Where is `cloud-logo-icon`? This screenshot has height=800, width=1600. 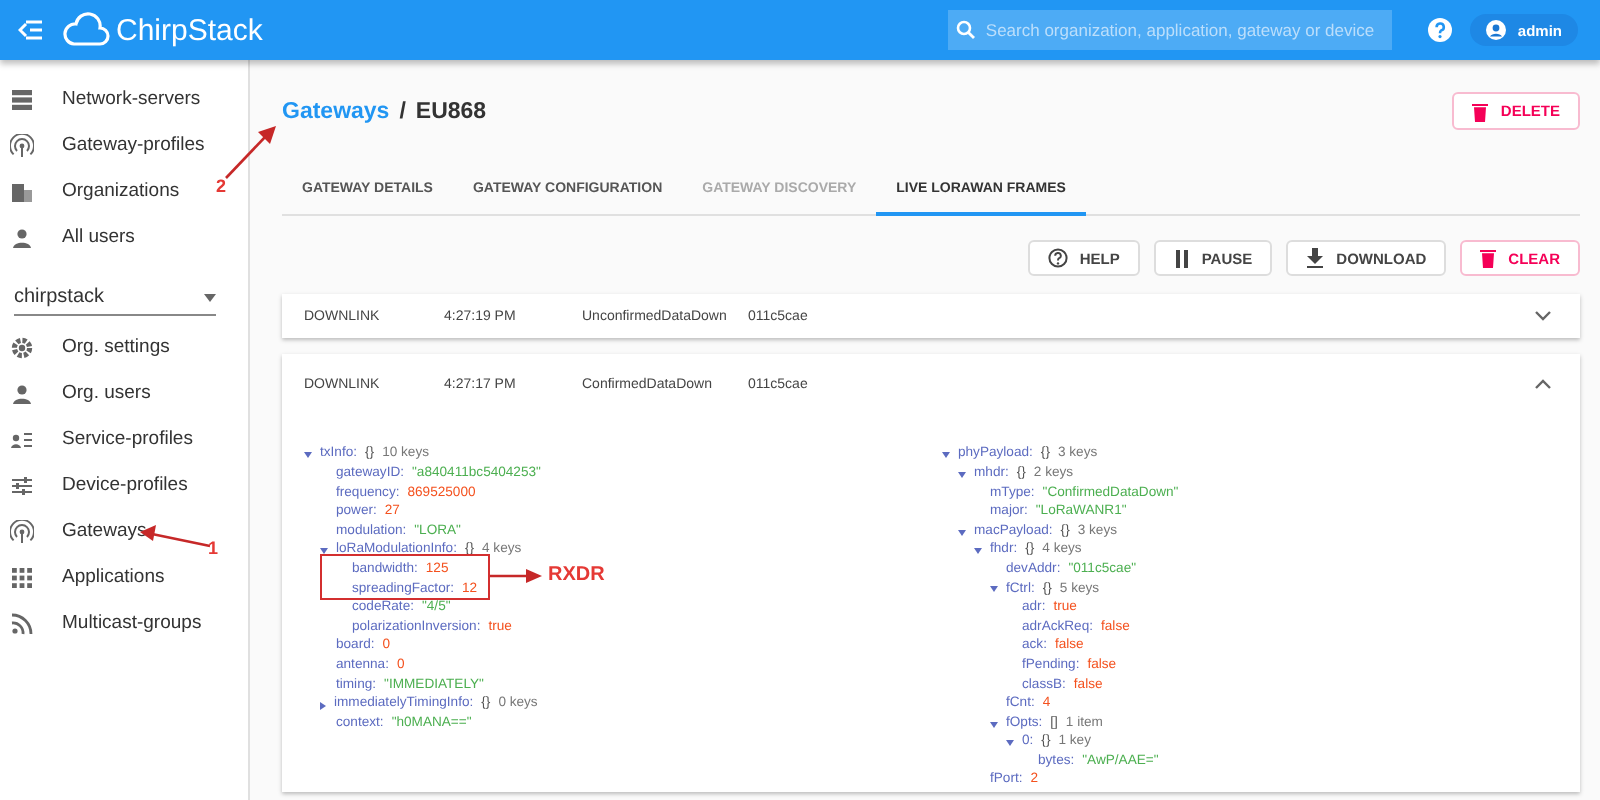 cloud-logo-icon is located at coordinates (86, 30).